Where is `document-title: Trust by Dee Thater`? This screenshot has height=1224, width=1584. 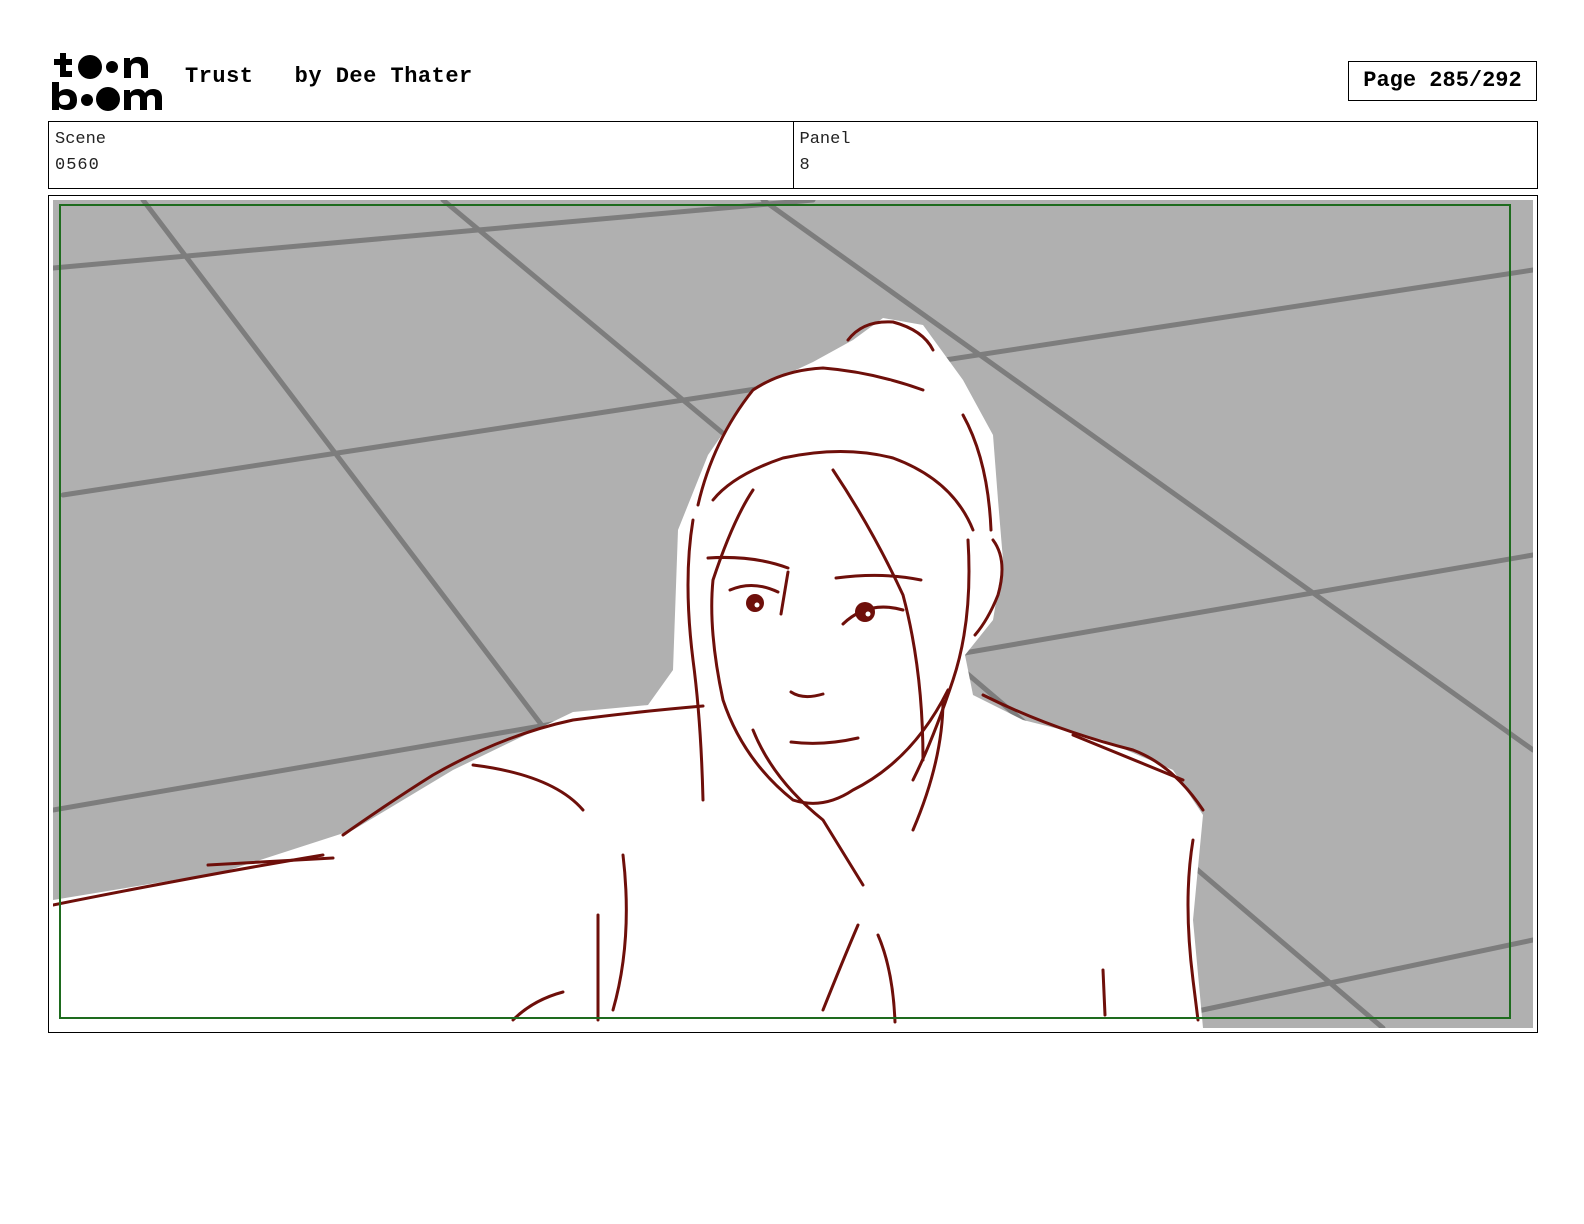
document-title: Trust by Dee Thater is located at coordinates (329, 76).